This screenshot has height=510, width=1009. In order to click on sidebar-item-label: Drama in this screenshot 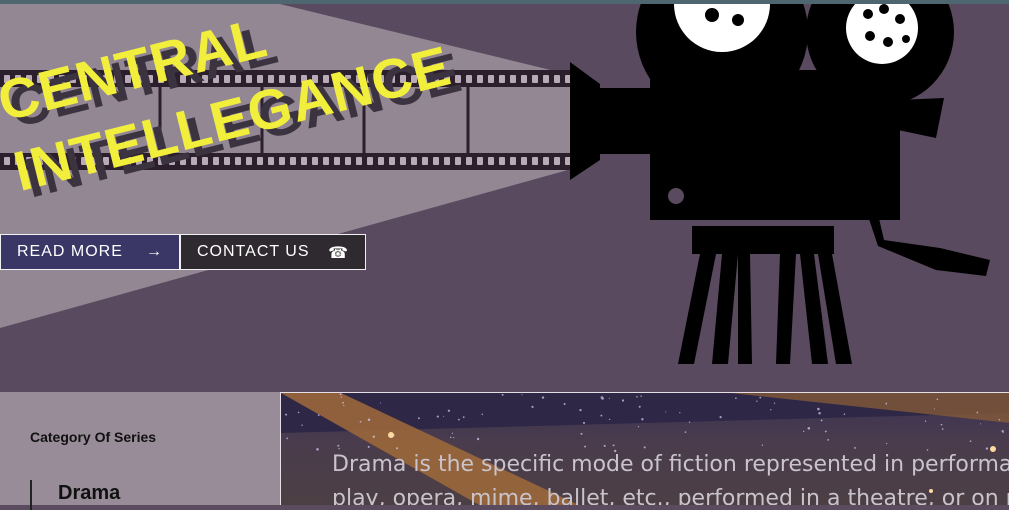, I will do `click(89, 493)`.